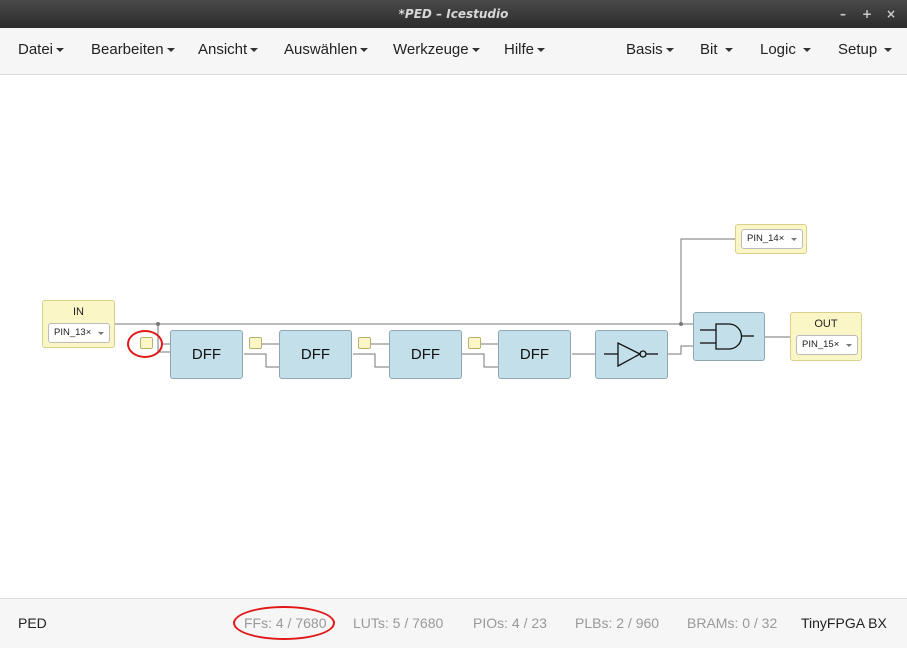 The width and height of the screenshot is (907, 648). Describe the element at coordinates (163, 338) in the screenshot. I see `wire-input-to-dff1` at that location.